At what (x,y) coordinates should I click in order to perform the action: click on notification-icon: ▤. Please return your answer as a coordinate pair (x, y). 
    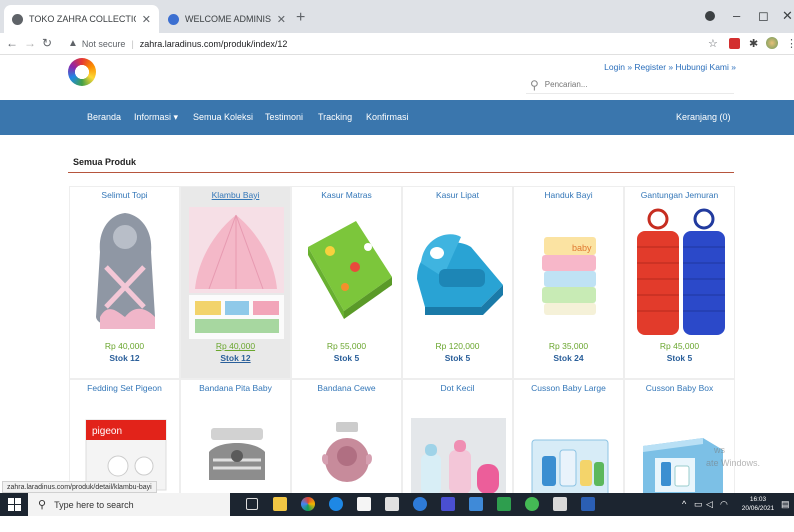
    Looking at the image, I should click on (785, 504).